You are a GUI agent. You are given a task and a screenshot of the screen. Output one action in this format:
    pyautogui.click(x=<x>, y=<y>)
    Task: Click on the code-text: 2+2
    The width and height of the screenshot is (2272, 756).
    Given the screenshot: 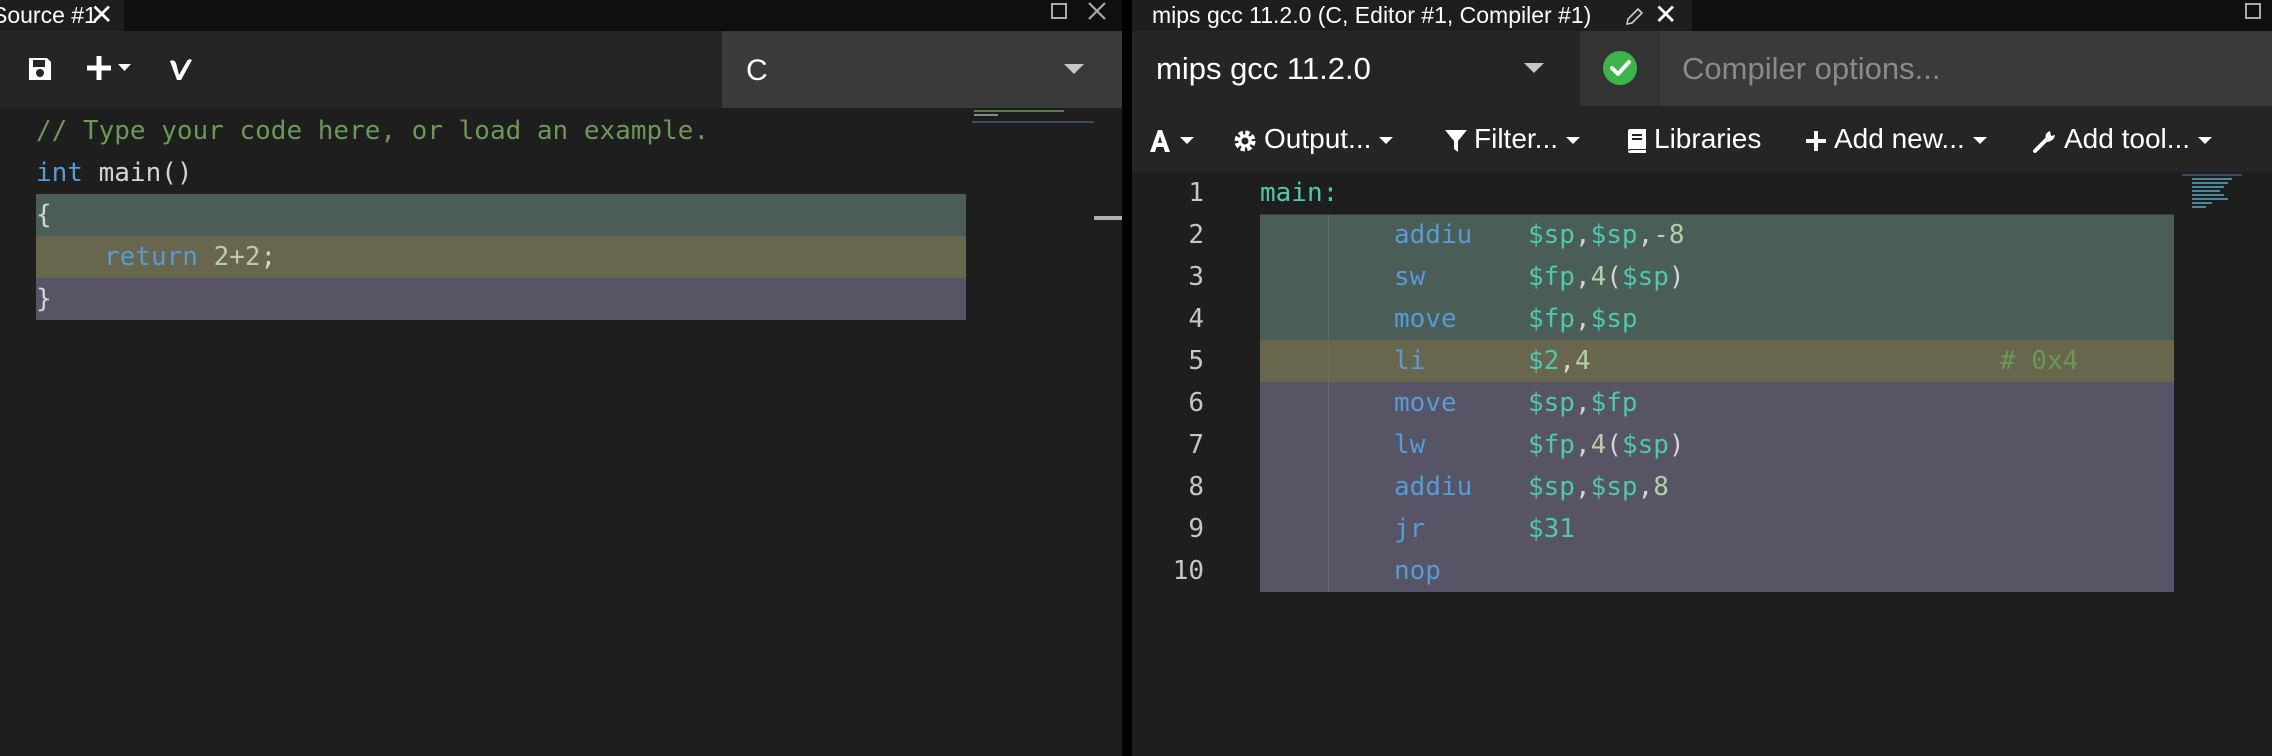 What is the action you would take?
    pyautogui.click(x=237, y=257)
    